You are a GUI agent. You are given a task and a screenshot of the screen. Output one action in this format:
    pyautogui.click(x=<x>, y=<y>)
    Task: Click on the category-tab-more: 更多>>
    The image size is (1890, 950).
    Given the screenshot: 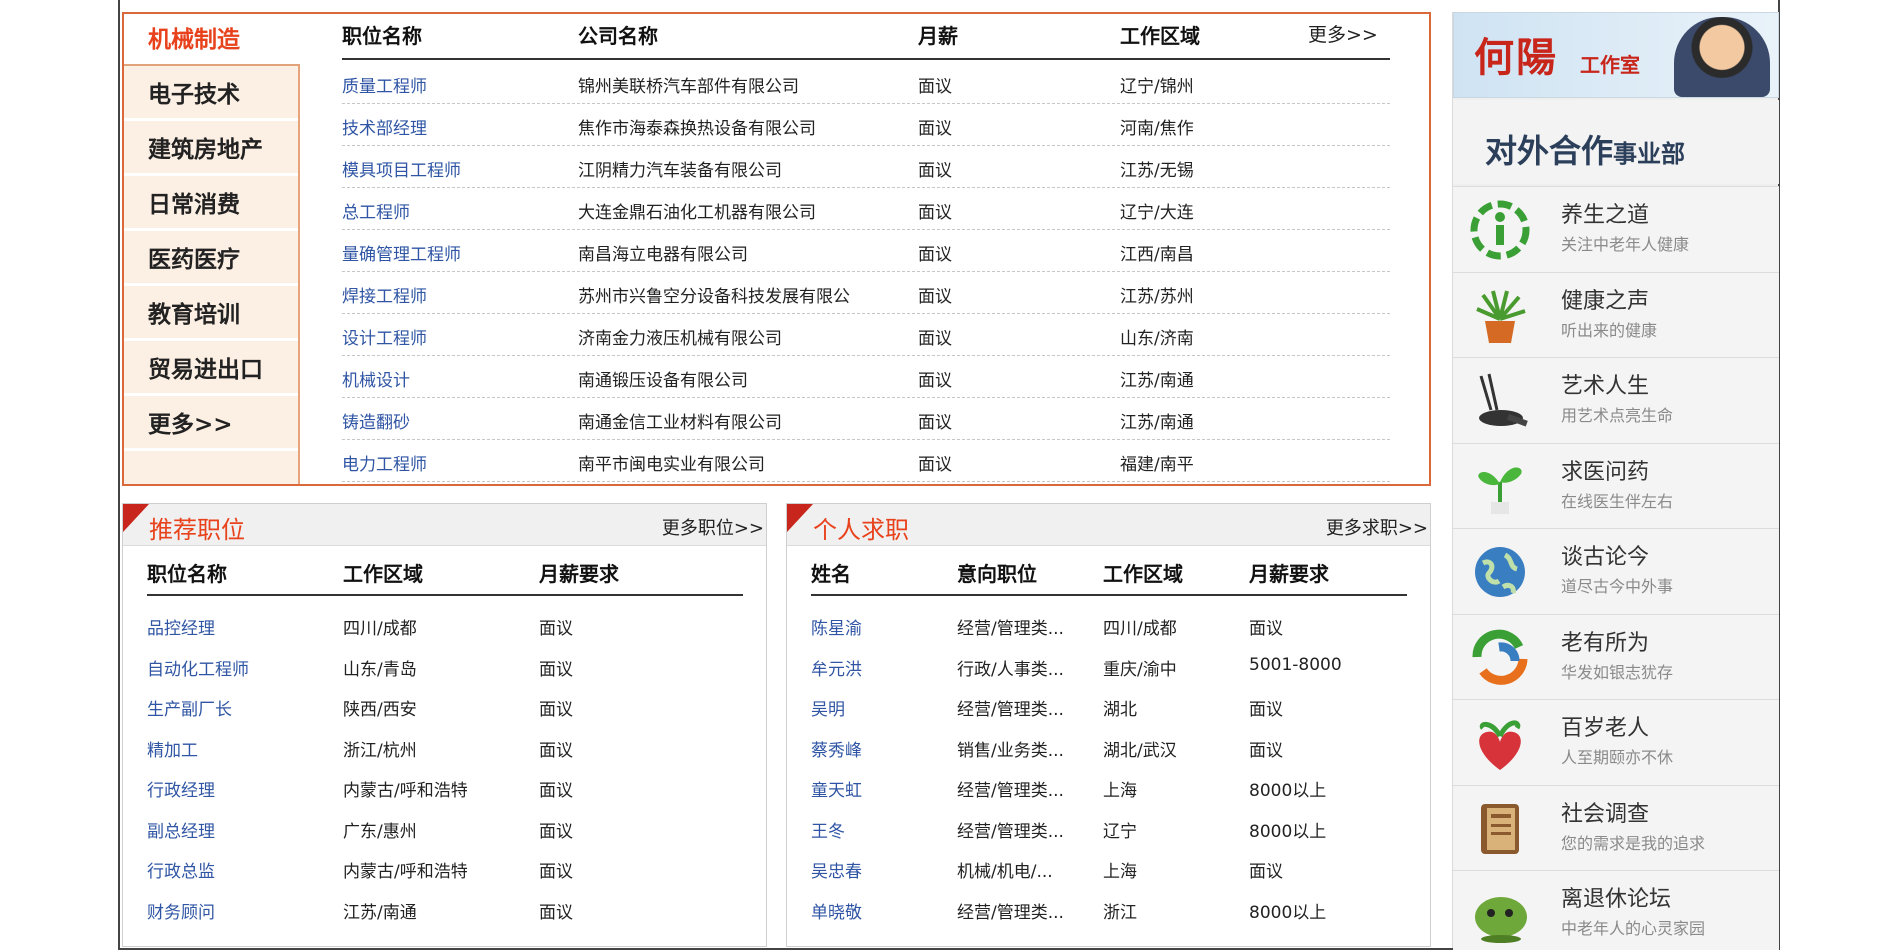 What is the action you would take?
    pyautogui.click(x=212, y=425)
    